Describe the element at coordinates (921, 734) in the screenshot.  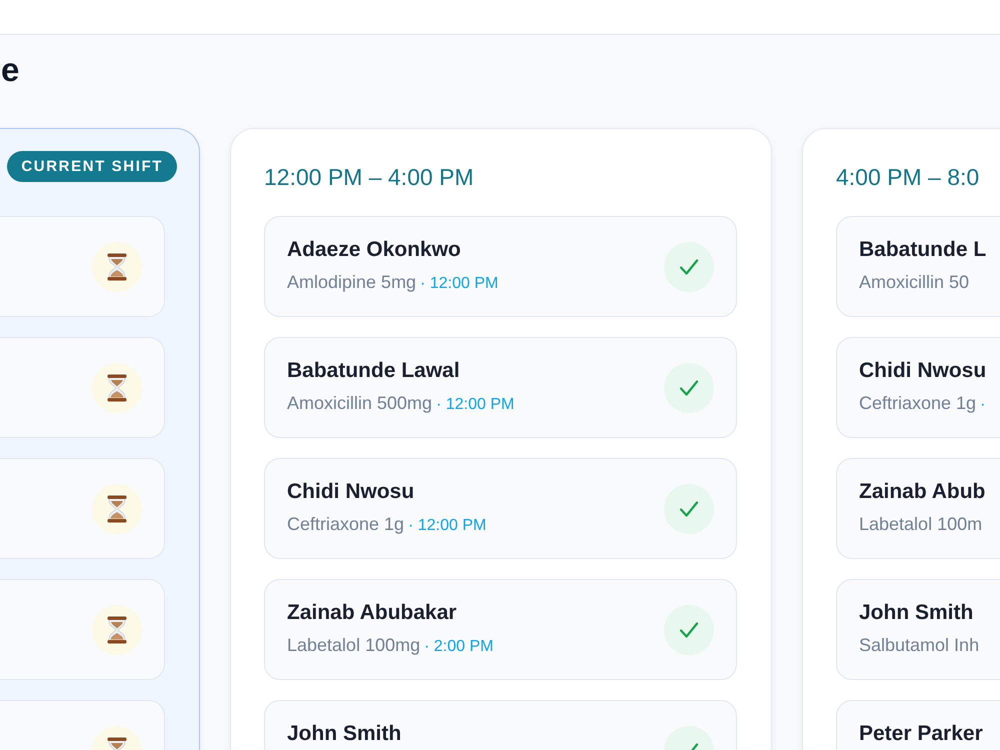
I see `patient-name: Peter Parker` at that location.